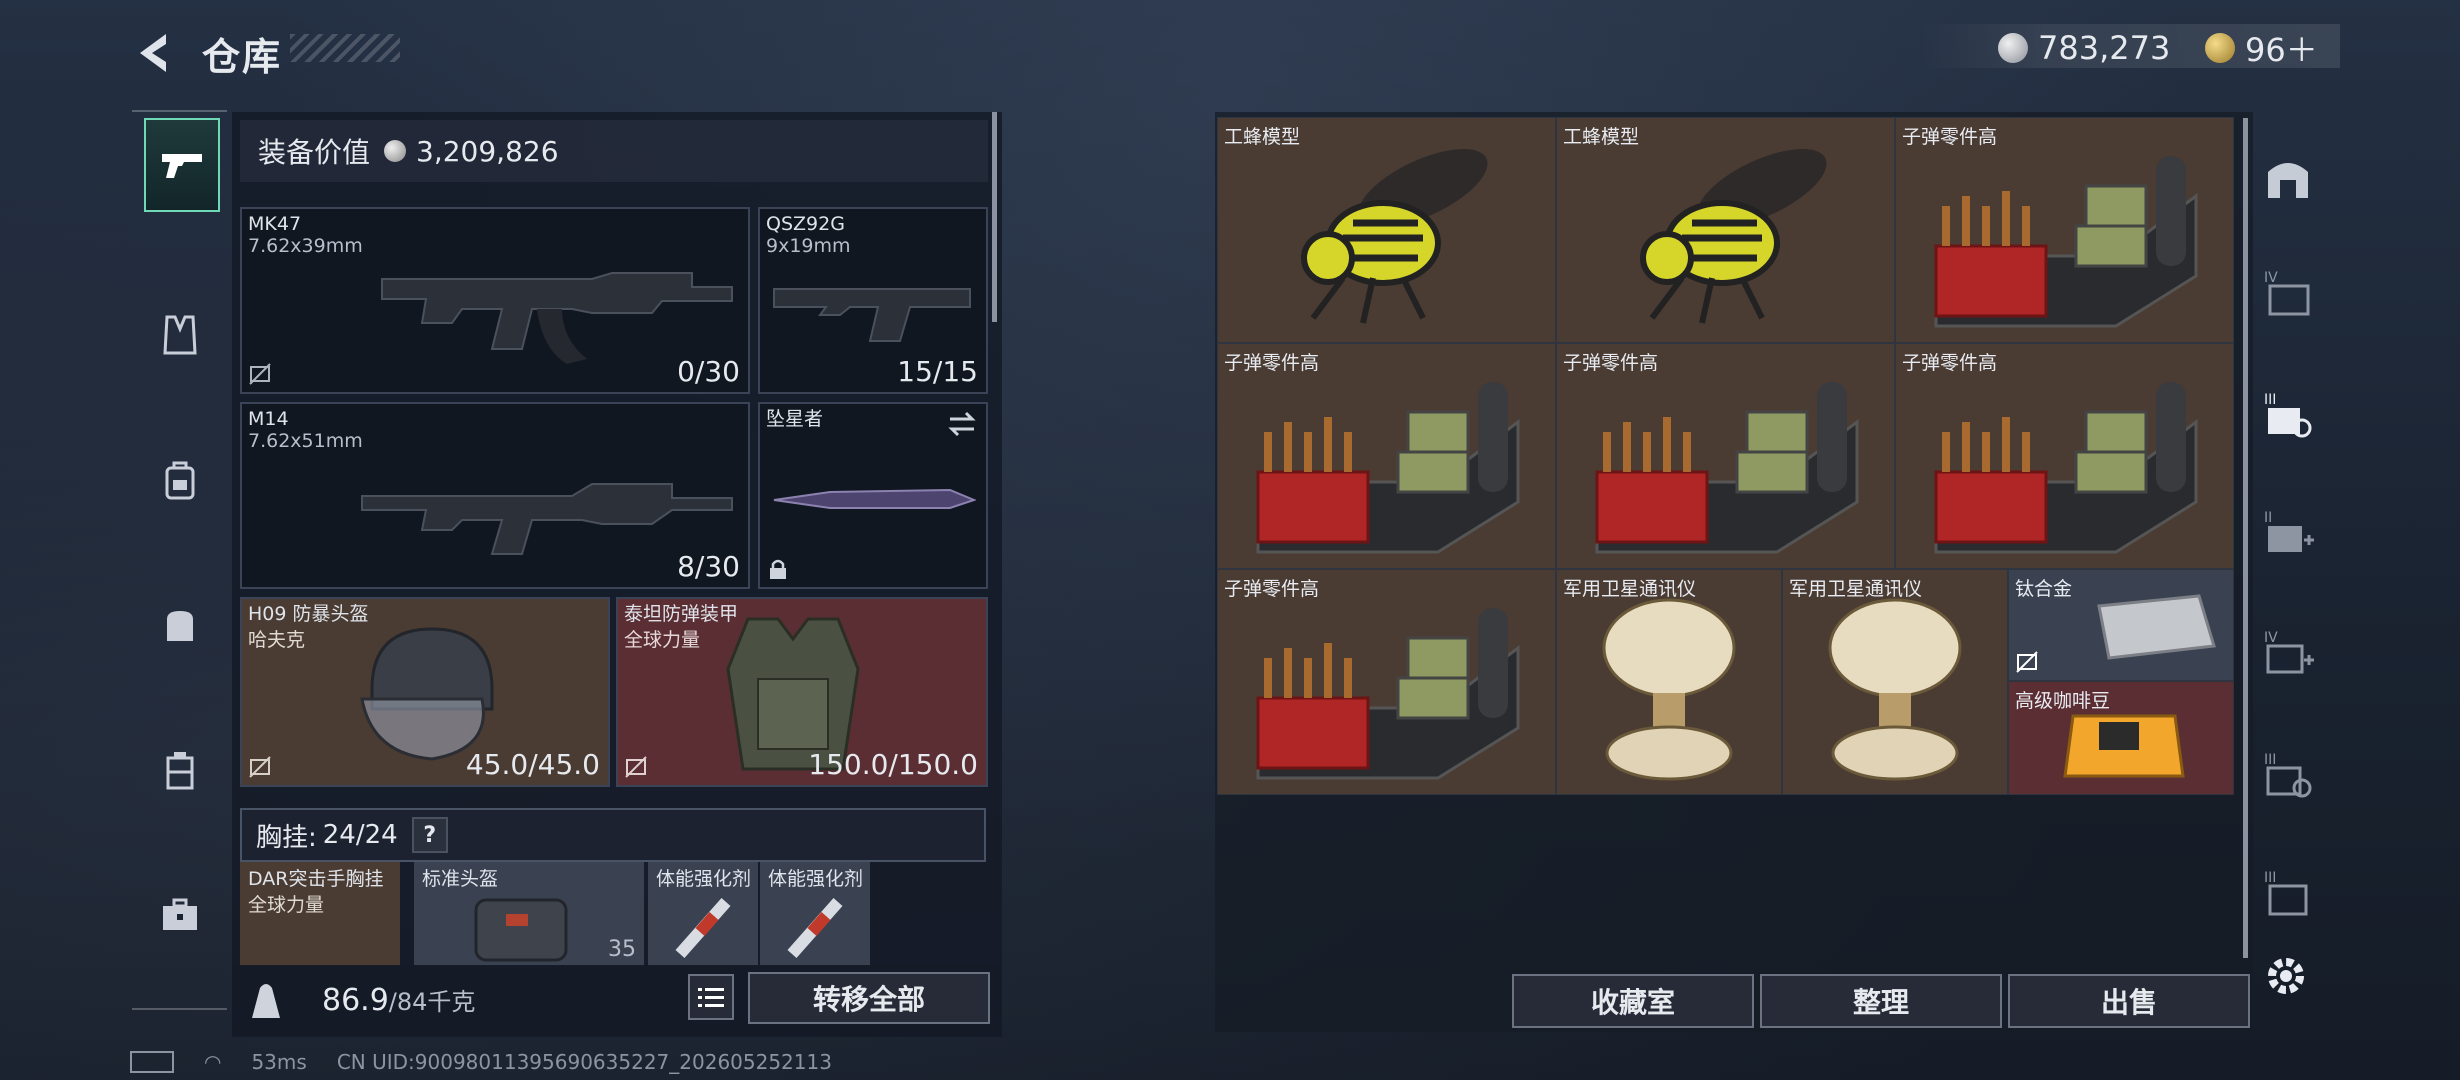 This screenshot has height=1080, width=2460. Describe the element at coordinates (316, 879) in the screenshot. I see `item-name: DAR突击手胸挂` at that location.